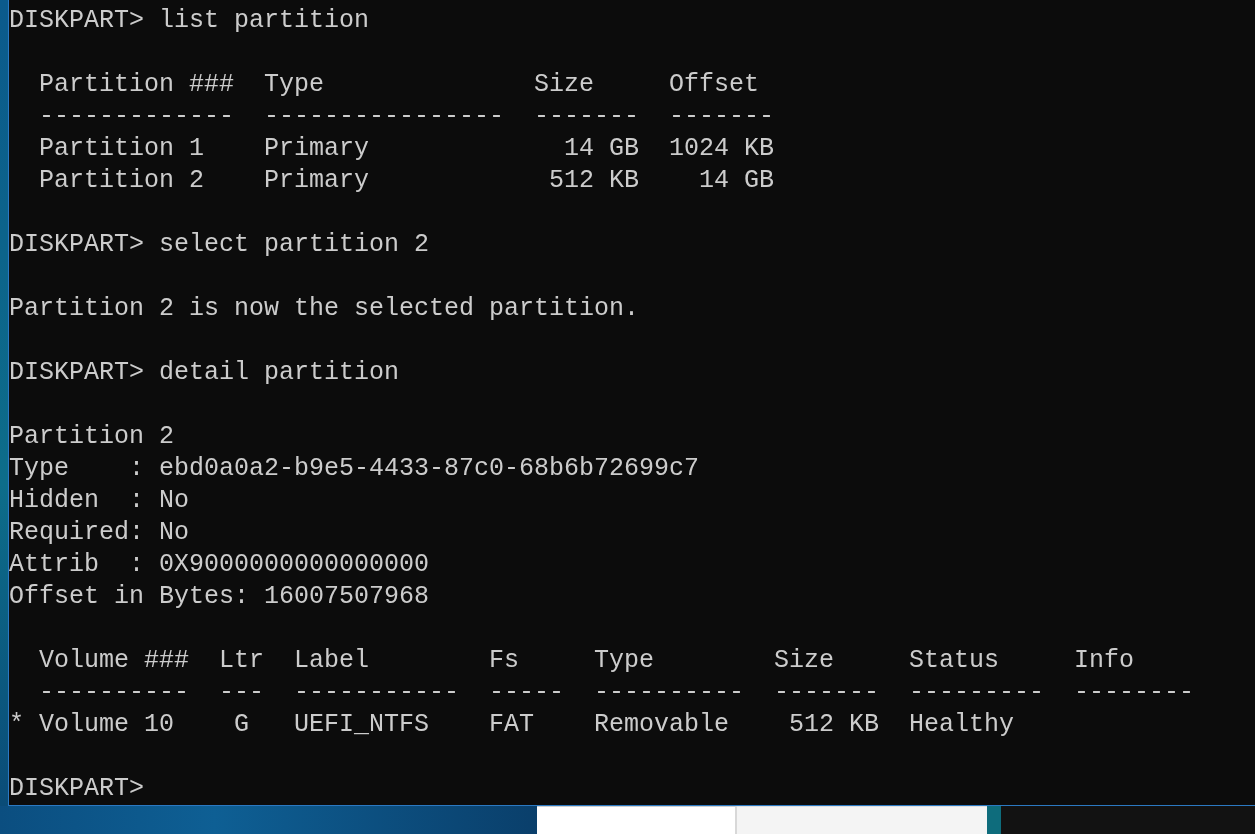 The image size is (1255, 834). What do you see at coordinates (219, 597) in the screenshot?
I see `output-line: Offset in Bytes: 16007507968` at bounding box center [219, 597].